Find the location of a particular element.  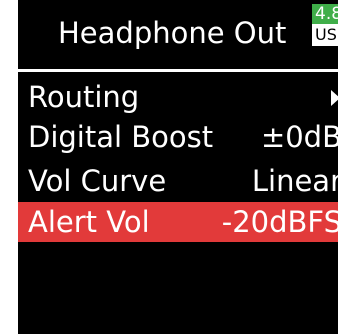

menu-item-routing: Routing is located at coordinates (178, 97).